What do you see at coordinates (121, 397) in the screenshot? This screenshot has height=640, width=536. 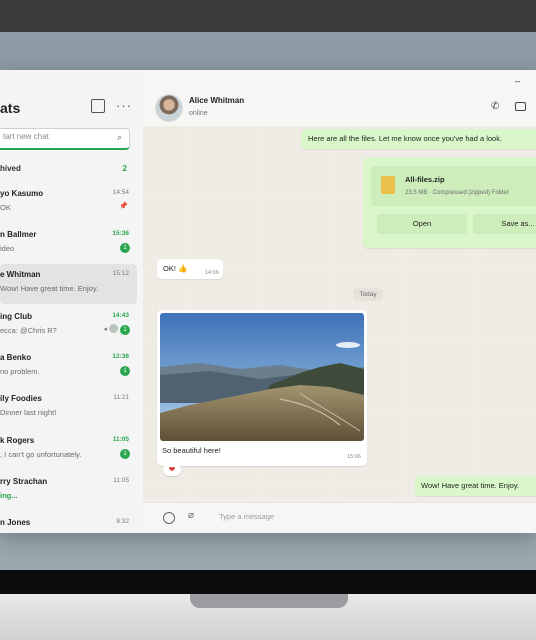 I see `chat-time: 11:21` at bounding box center [121, 397].